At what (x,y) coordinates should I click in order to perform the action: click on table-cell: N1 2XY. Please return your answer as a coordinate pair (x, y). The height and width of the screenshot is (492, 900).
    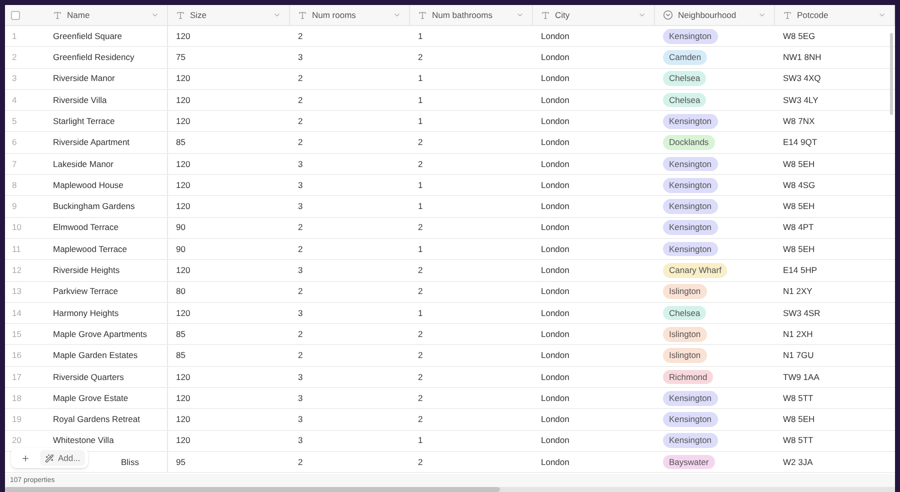
    Looking at the image, I should click on (797, 291).